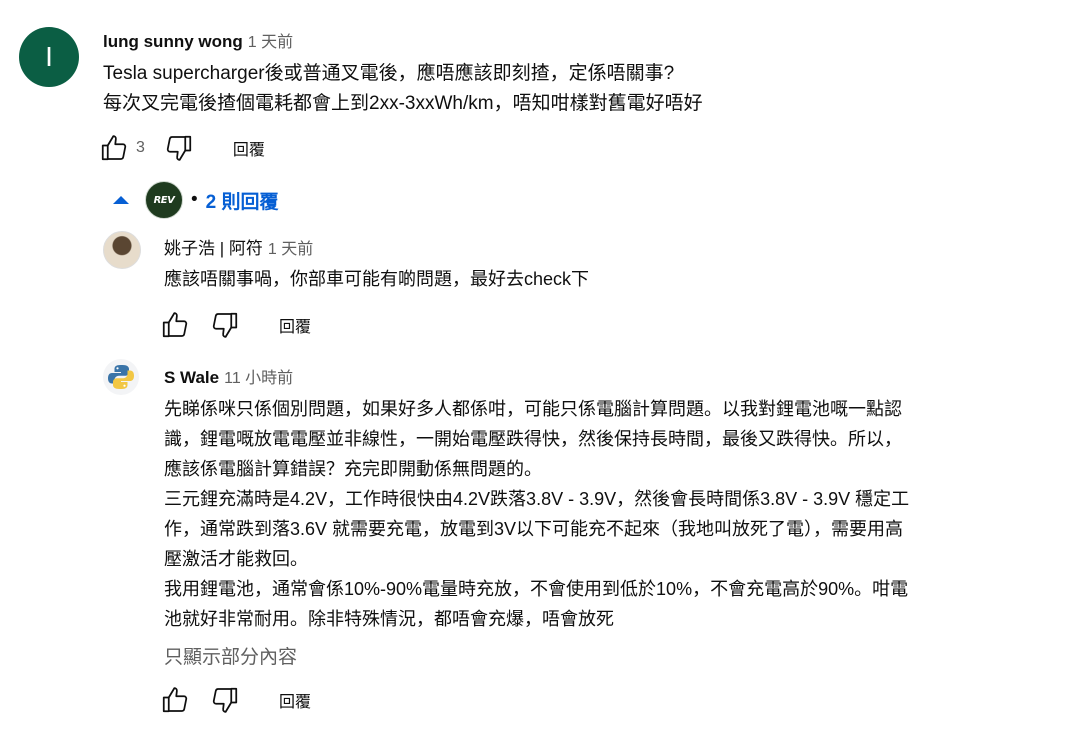  I want to click on comment-time: 1 天前, so click(270, 40).